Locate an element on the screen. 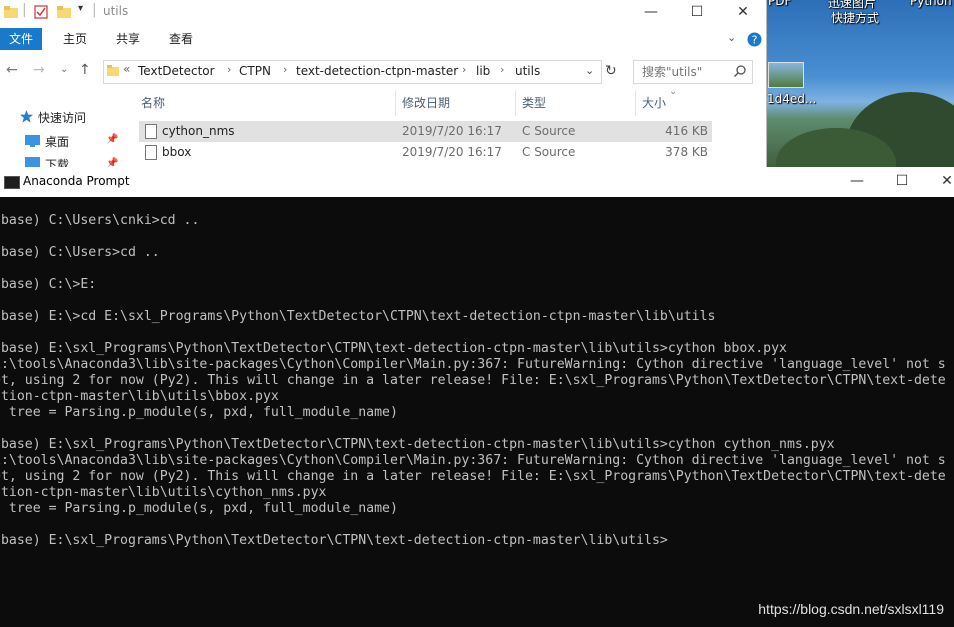 The height and width of the screenshot is (627, 954). tab-share: 共享 is located at coordinates (128, 39).